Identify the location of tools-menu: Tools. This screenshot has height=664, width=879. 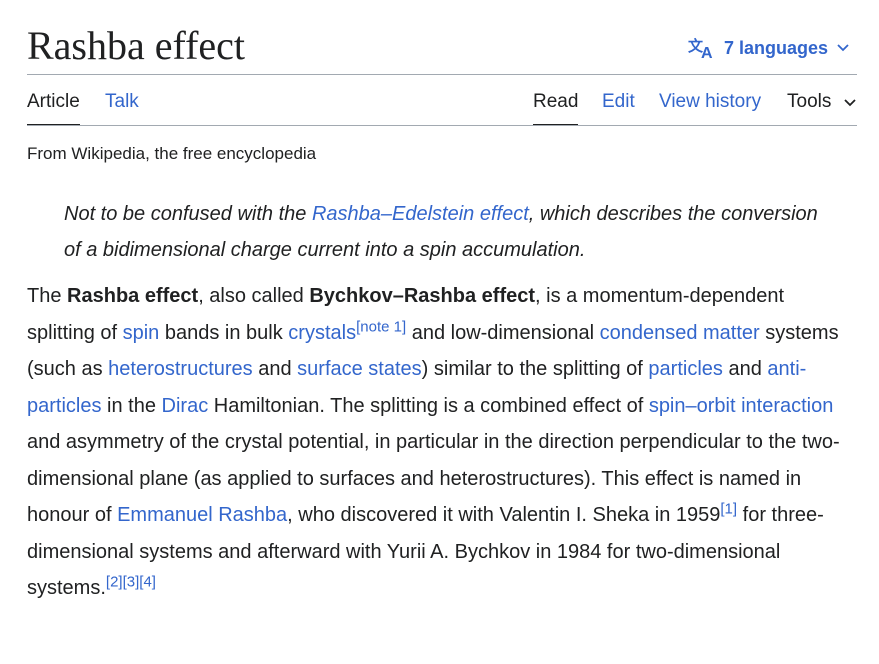
(821, 106).